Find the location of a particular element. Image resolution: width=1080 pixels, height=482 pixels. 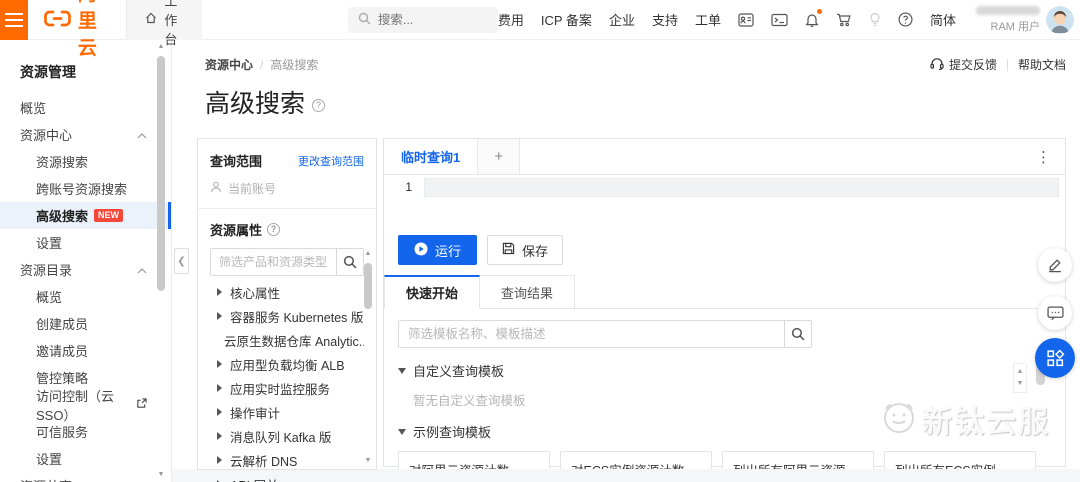

sidebar-item-rd-settings: 设置 is located at coordinates (85, 458).